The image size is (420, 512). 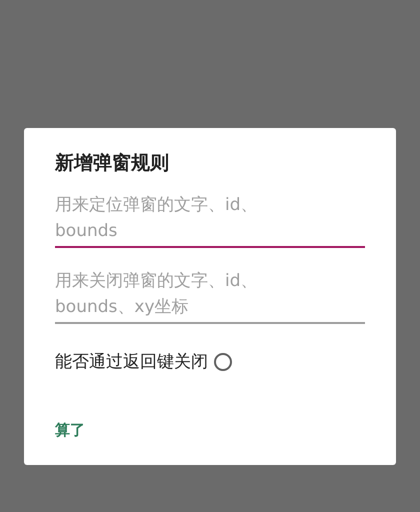 What do you see at coordinates (70, 430) in the screenshot?
I see `cancel-button: 算了` at bounding box center [70, 430].